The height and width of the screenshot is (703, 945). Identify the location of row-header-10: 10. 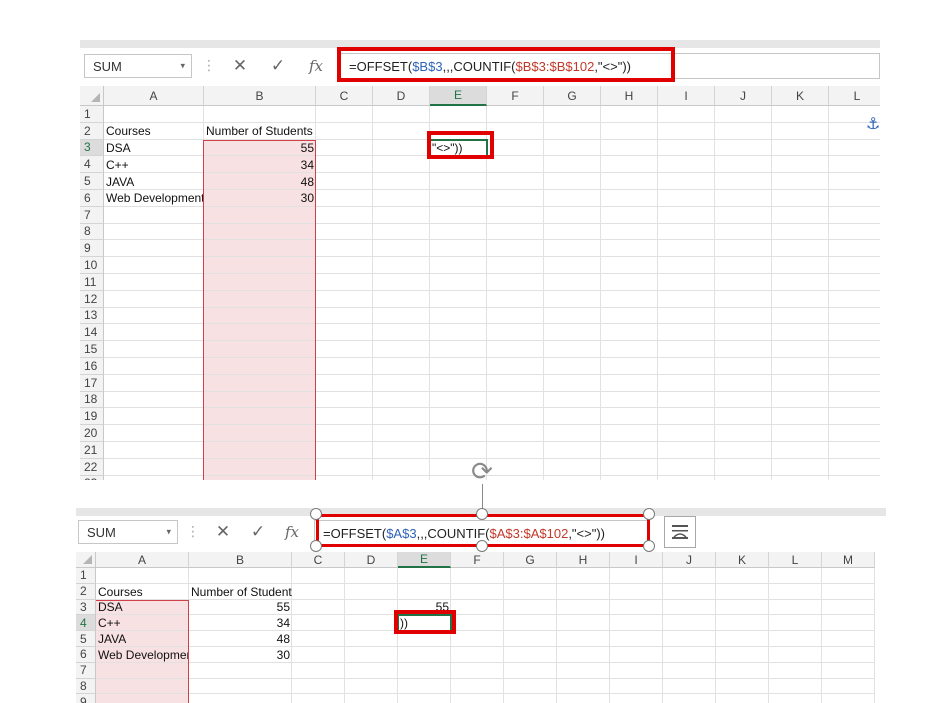
(92, 265).